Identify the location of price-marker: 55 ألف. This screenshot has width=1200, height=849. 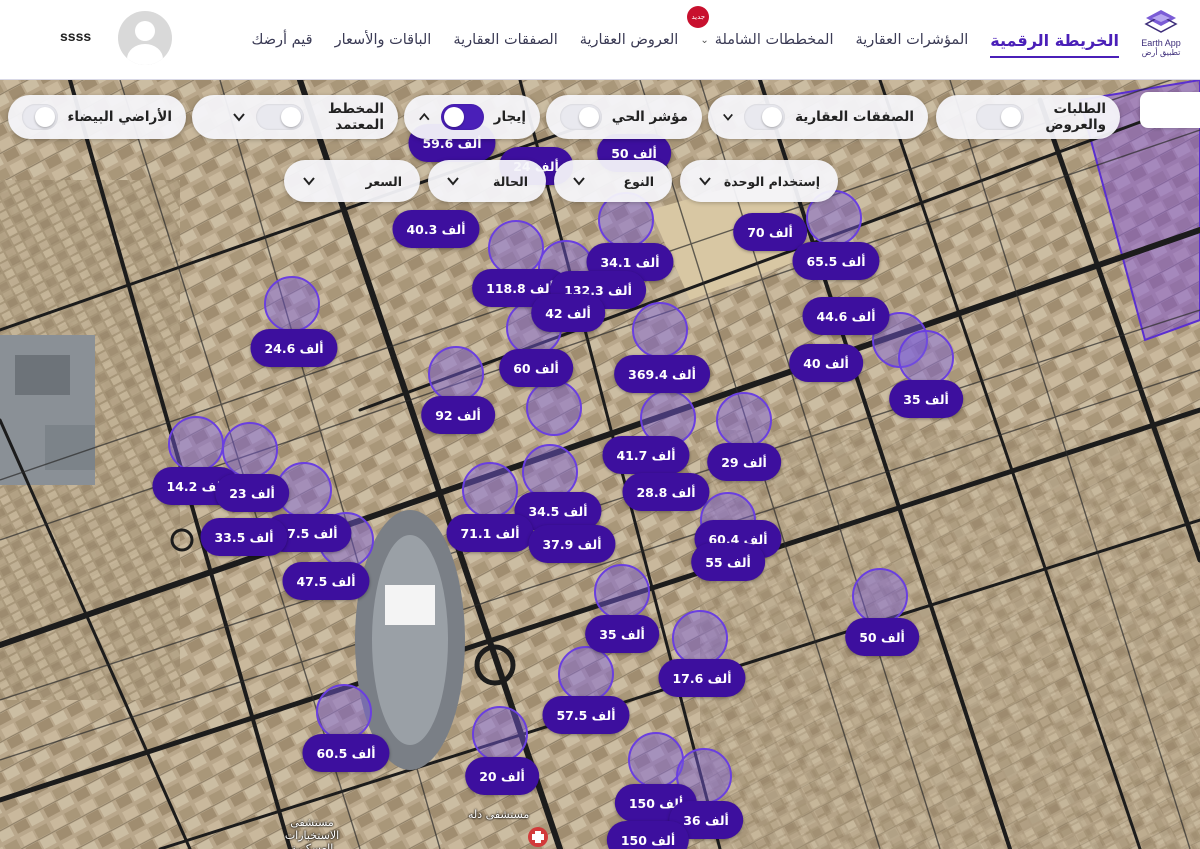
(728, 562).